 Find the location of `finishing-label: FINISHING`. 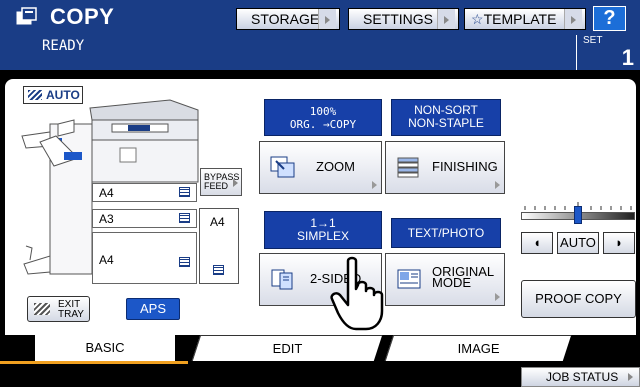

finishing-label: FINISHING is located at coordinates (465, 166).